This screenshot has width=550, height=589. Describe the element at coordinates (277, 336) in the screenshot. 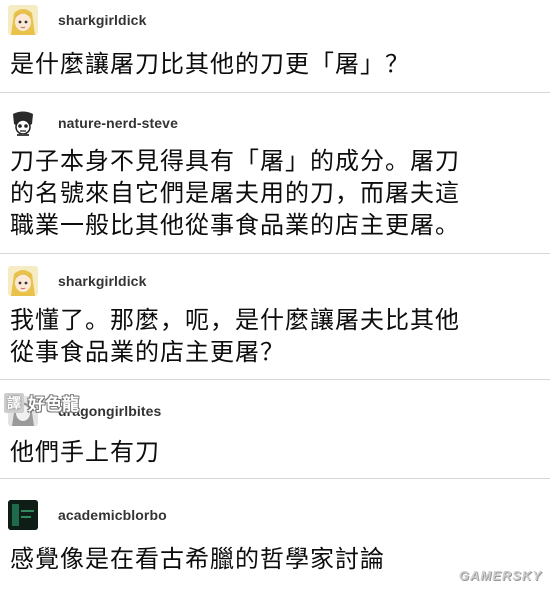

I see `post-text: 我懂了。那麼，呃，是什麼讓屠夫比其他 從事食品業的店主更屠？` at that location.